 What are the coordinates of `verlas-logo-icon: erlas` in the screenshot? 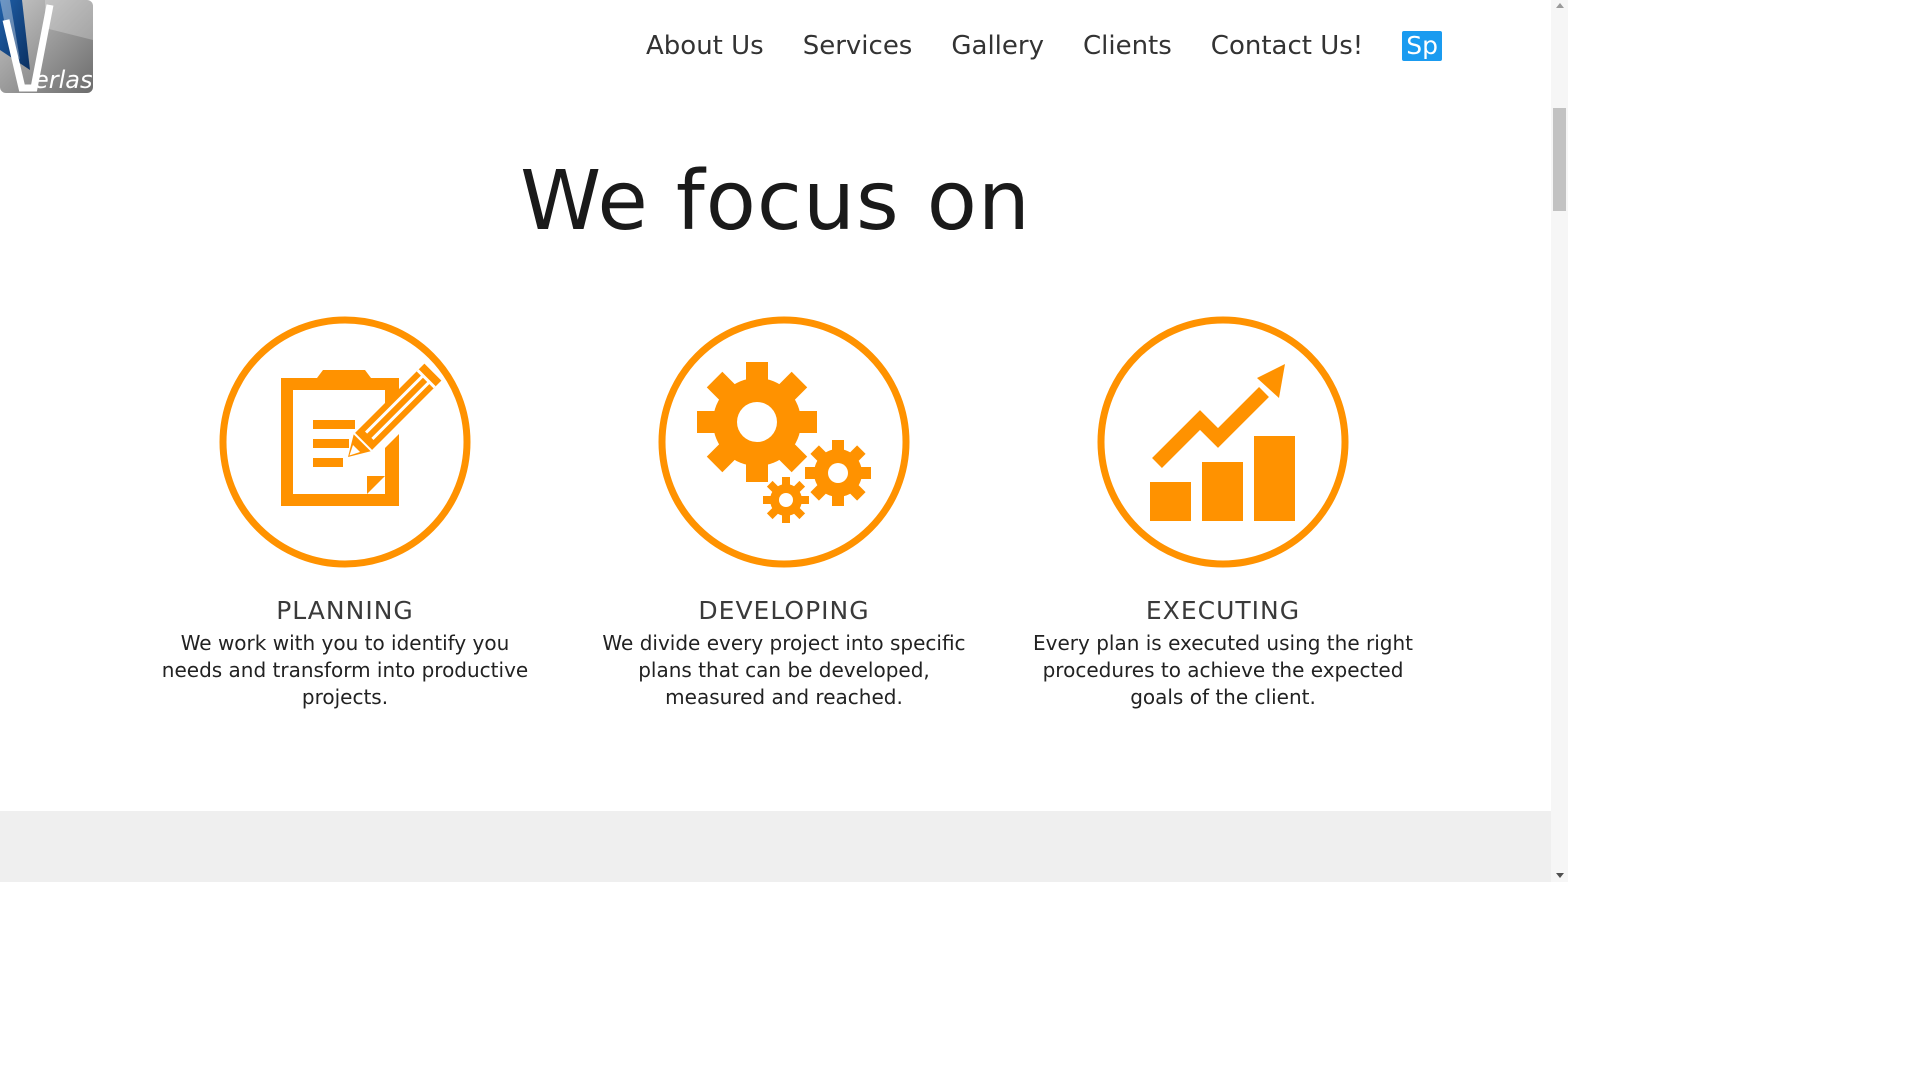 It's located at (46, 46).